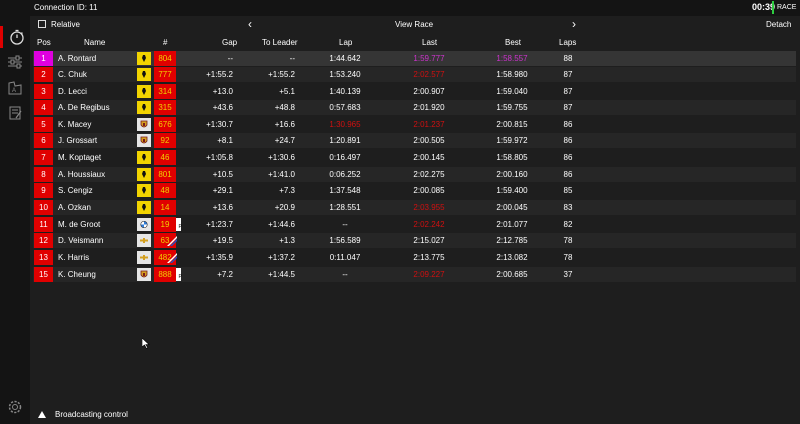 This screenshot has width=800, height=424. I want to click on driver-name: J. Grossart, so click(78, 140).